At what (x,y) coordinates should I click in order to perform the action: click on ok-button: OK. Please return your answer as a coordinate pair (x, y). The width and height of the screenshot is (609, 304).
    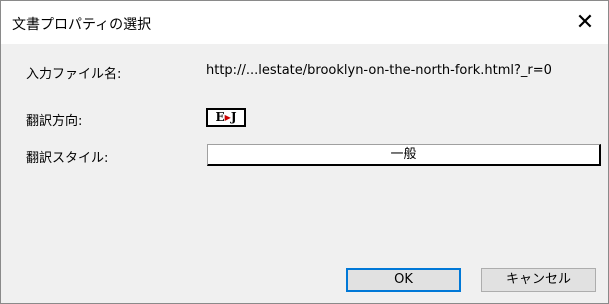
    Looking at the image, I should click on (403, 280).